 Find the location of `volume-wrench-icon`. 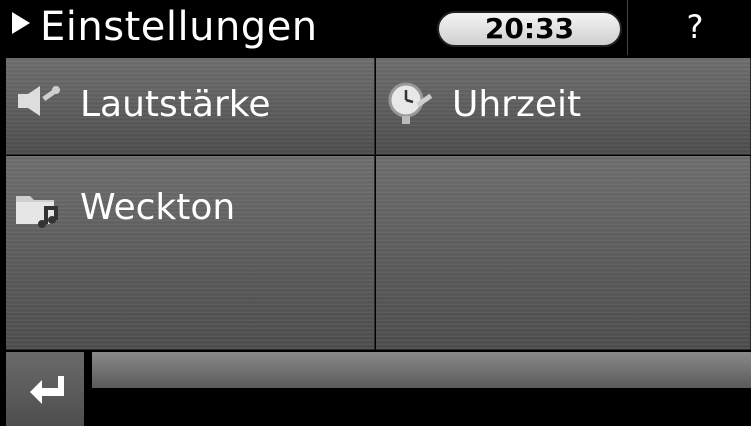

volume-wrench-icon is located at coordinates (39, 101).